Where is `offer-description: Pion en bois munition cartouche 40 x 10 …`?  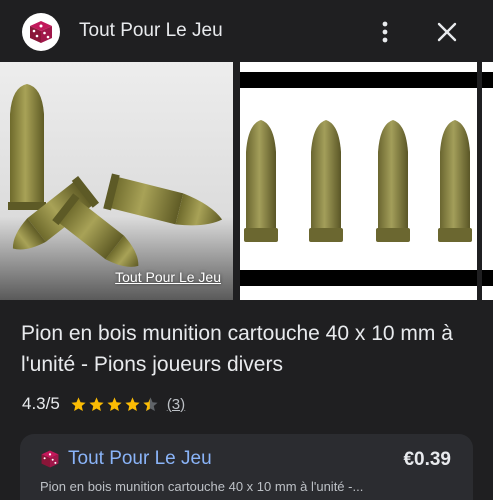 offer-description: Pion en bois munition cartouche 40 x 10 … is located at coordinates (202, 486).